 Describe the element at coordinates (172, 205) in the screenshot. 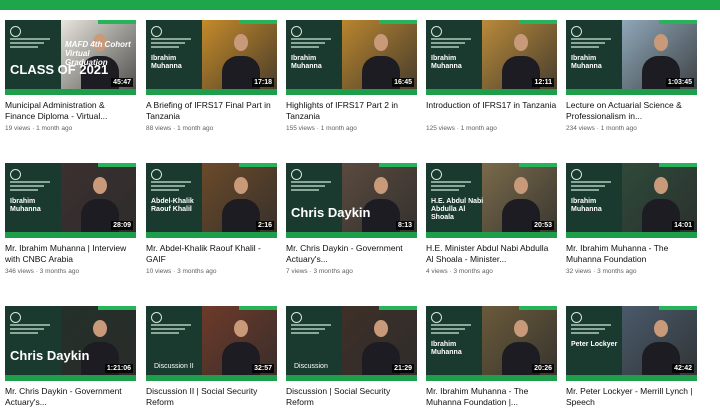

I see `thumbnail-speaker-name: Abdel-Khalik Raouf Khalil` at that location.